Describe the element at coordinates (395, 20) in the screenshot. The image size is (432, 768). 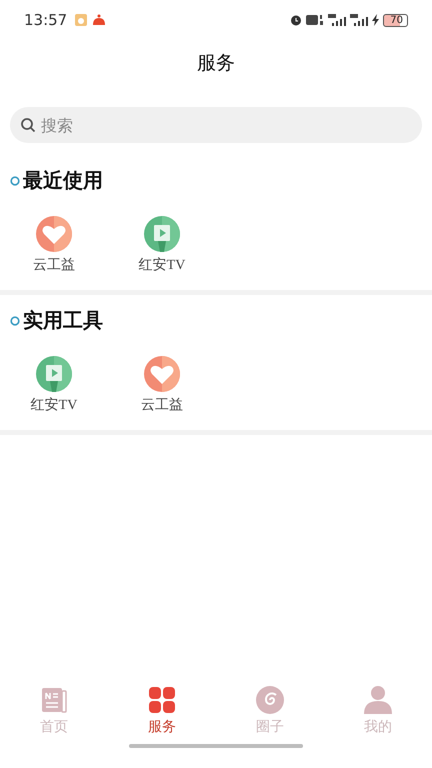
I see `battery-icon: 70` at that location.